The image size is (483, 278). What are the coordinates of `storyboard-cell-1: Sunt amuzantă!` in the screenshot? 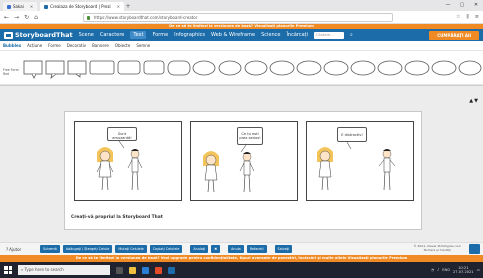 It's located at (128, 161).